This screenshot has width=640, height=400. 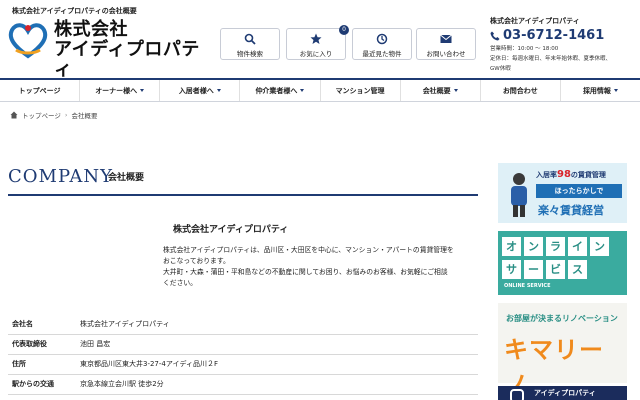 What do you see at coordinates (278, 384) in the screenshot?
I see `table-value: 京急本線立会川駅 徒歩2分` at bounding box center [278, 384].